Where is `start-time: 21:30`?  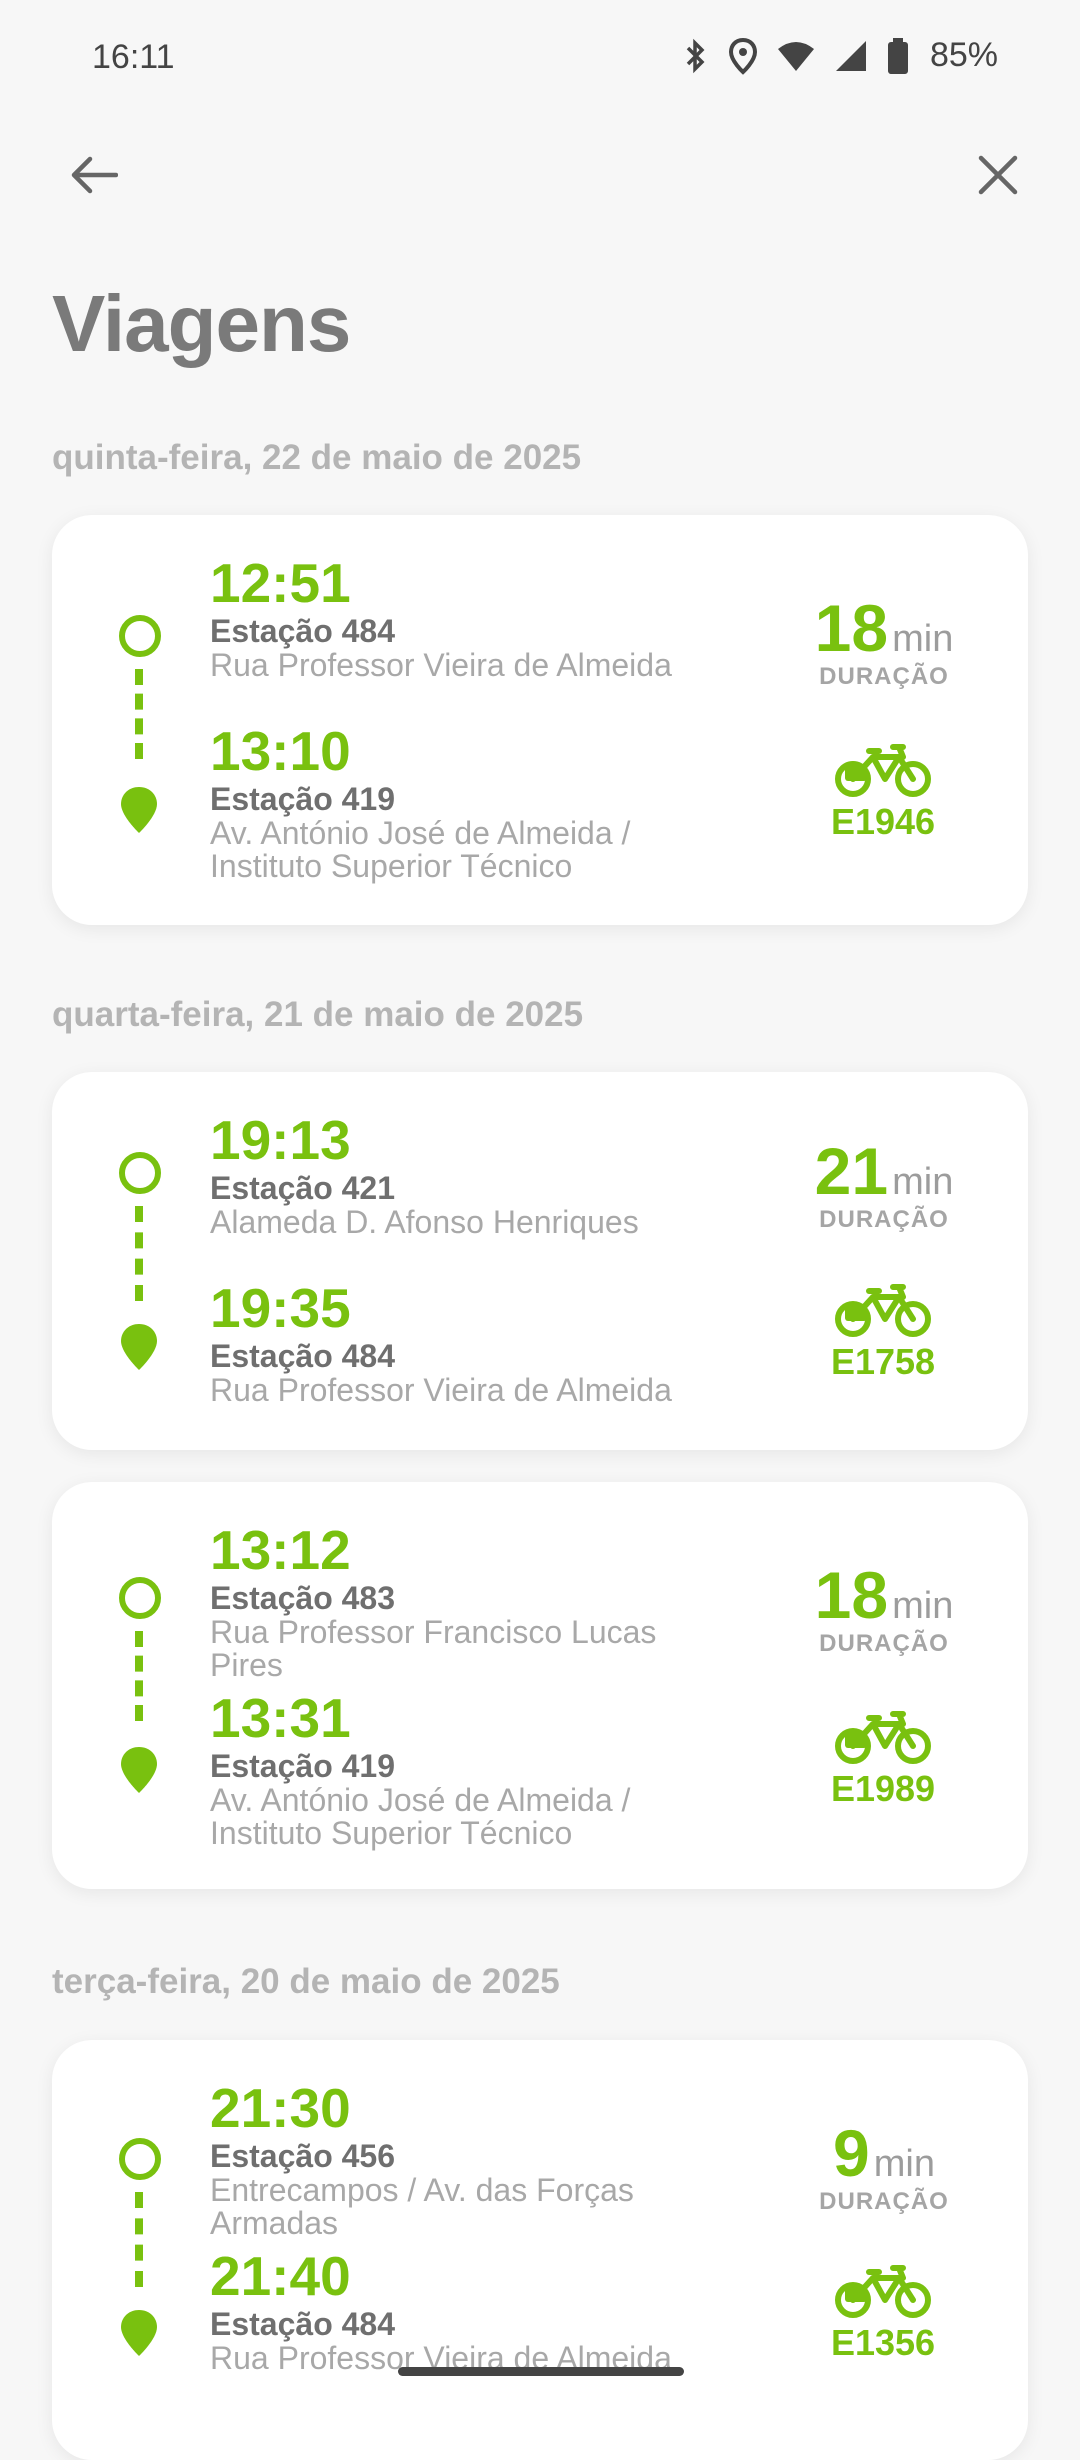 start-time: 21:30 is located at coordinates (280, 2108).